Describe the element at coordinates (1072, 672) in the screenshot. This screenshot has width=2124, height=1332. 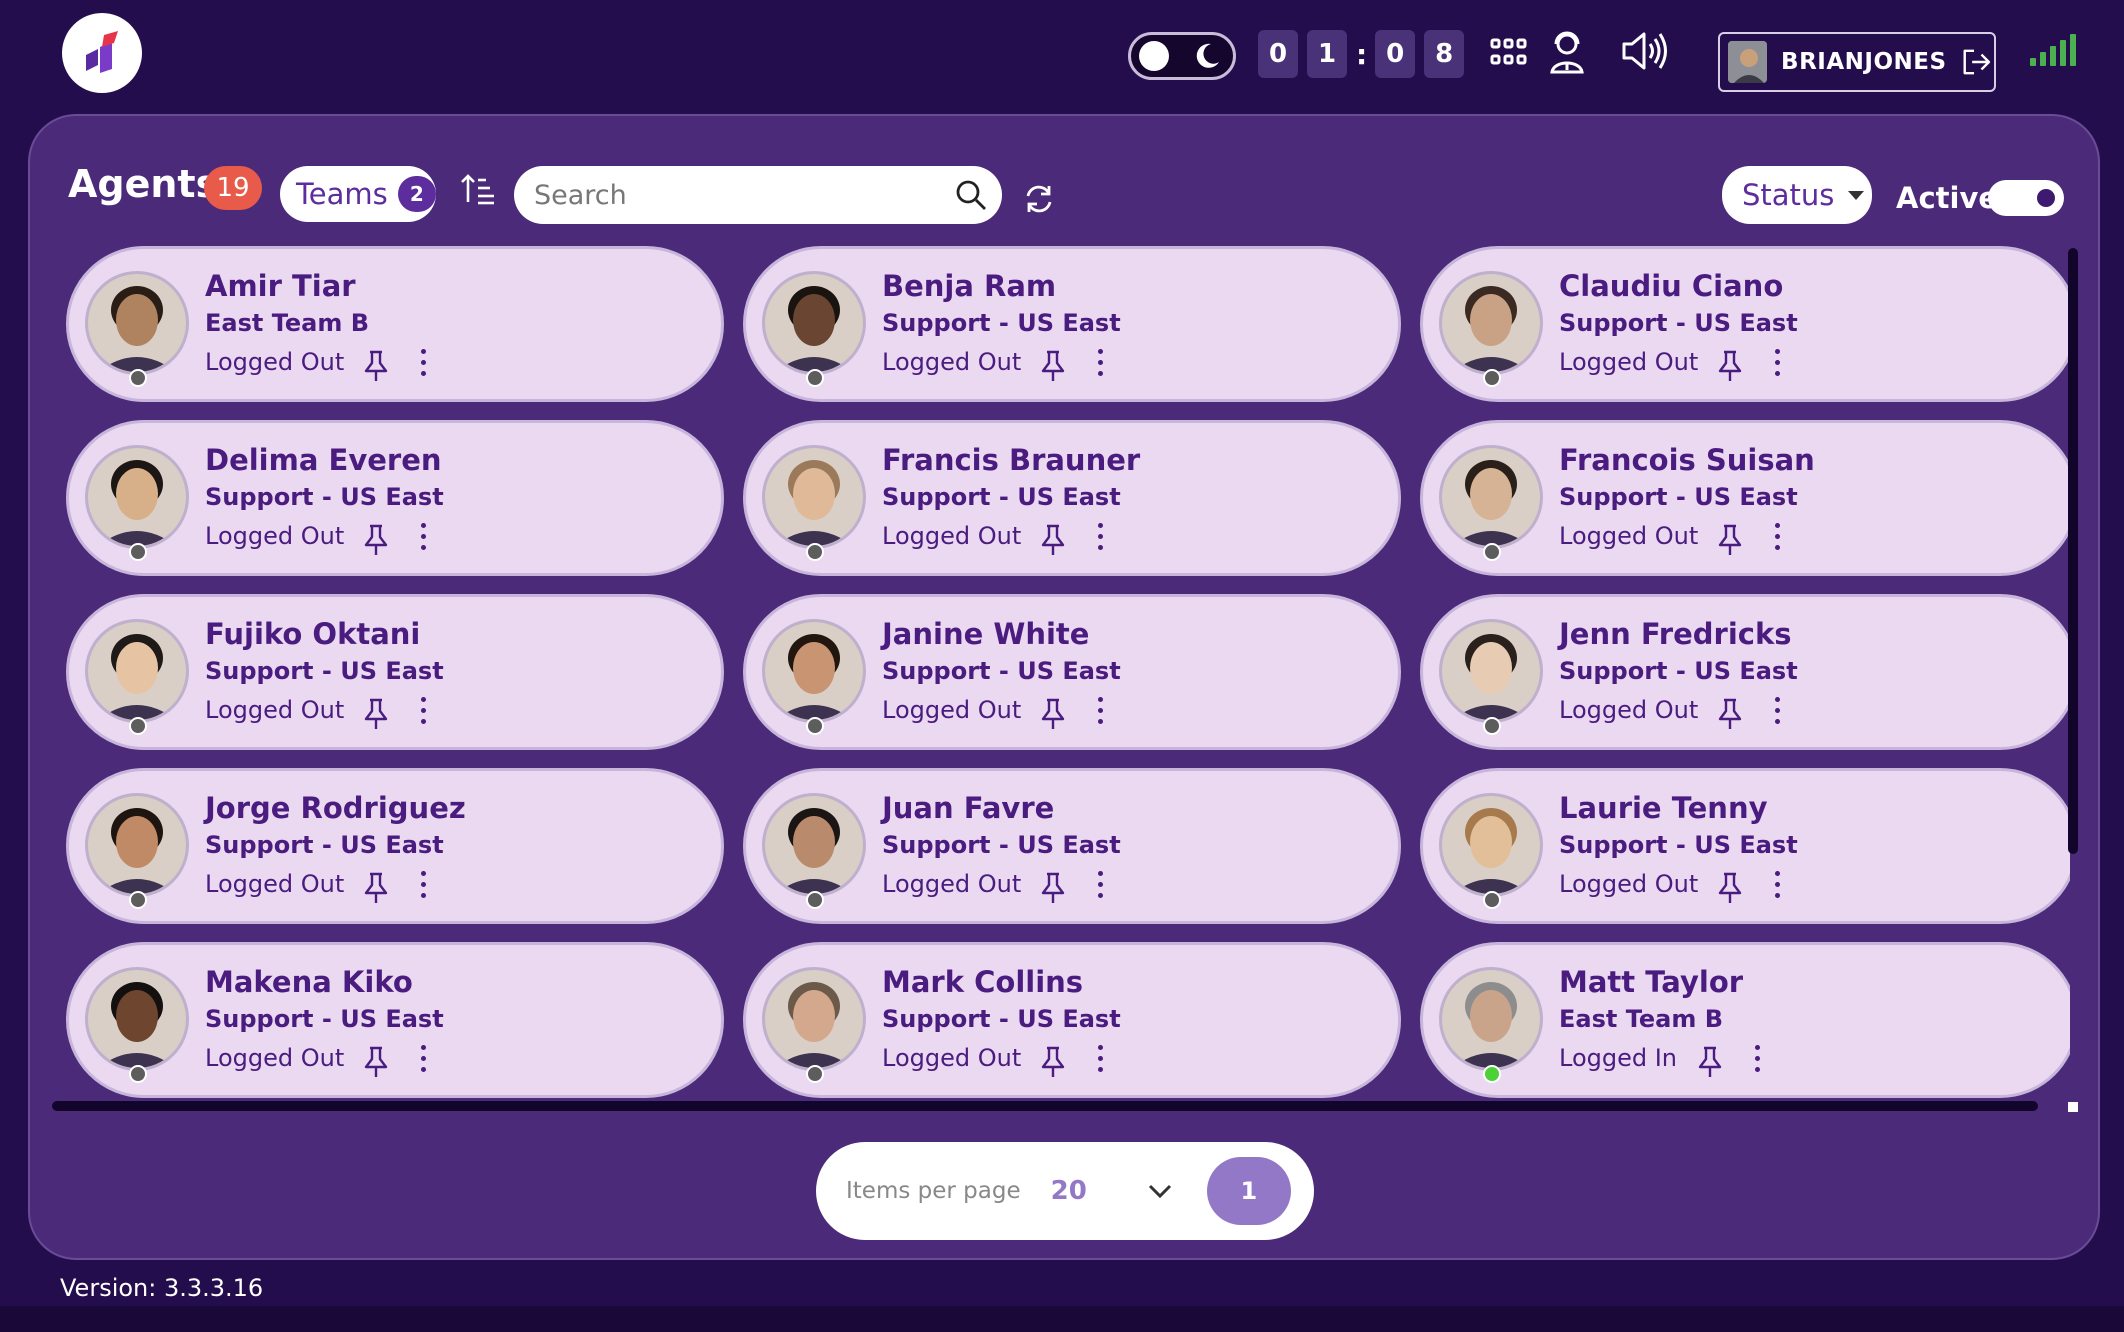
I see `agent-card: Janine White Support - US East Logged Out` at that location.